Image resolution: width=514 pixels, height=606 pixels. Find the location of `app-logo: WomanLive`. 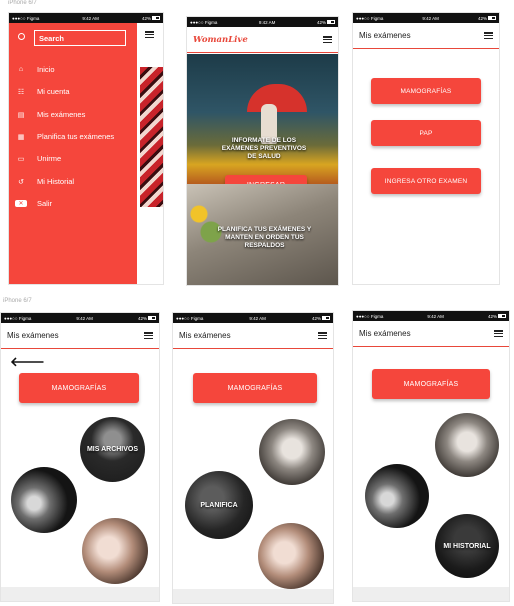

app-logo: WomanLive is located at coordinates (220, 39).